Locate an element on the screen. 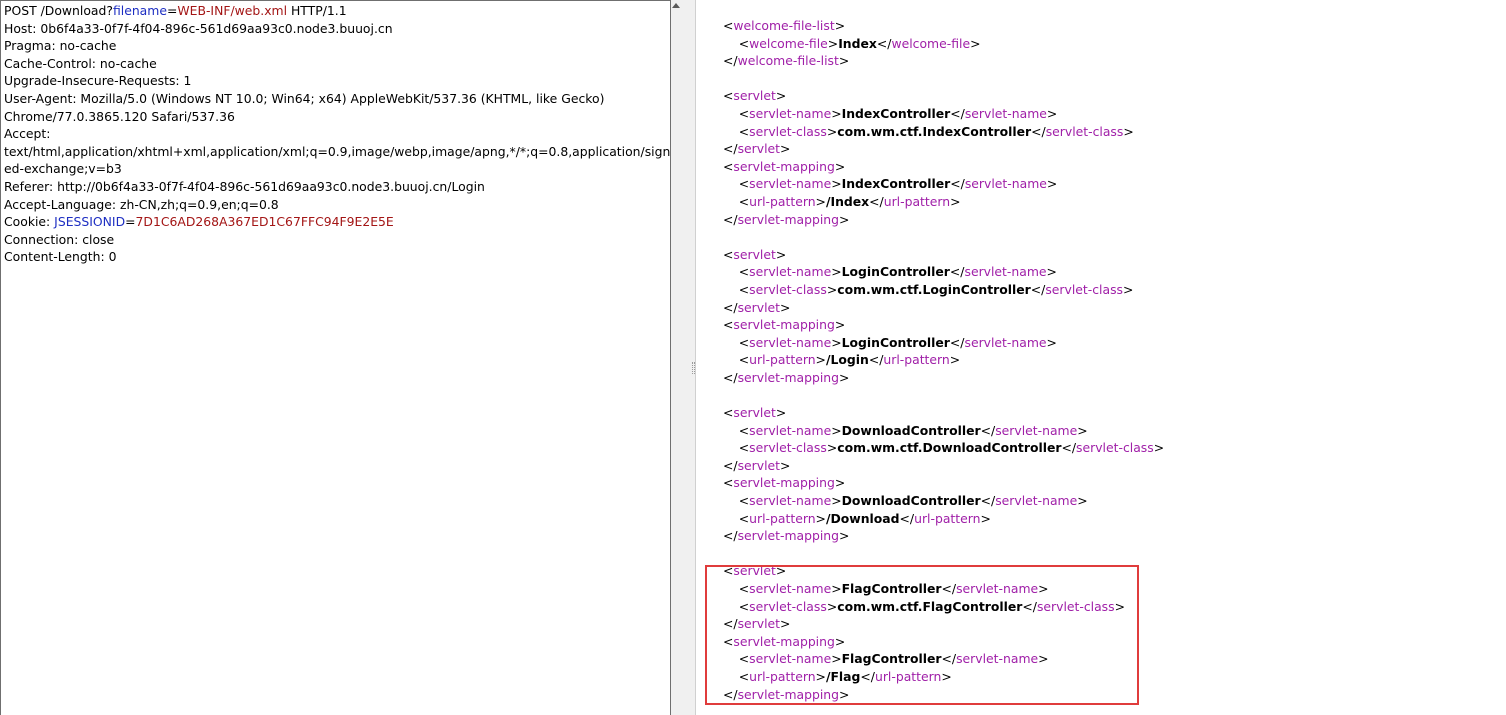 The image size is (1506, 715). xml-line: <url-pattern>/Login</url-pattern> is located at coordinates (943, 360).